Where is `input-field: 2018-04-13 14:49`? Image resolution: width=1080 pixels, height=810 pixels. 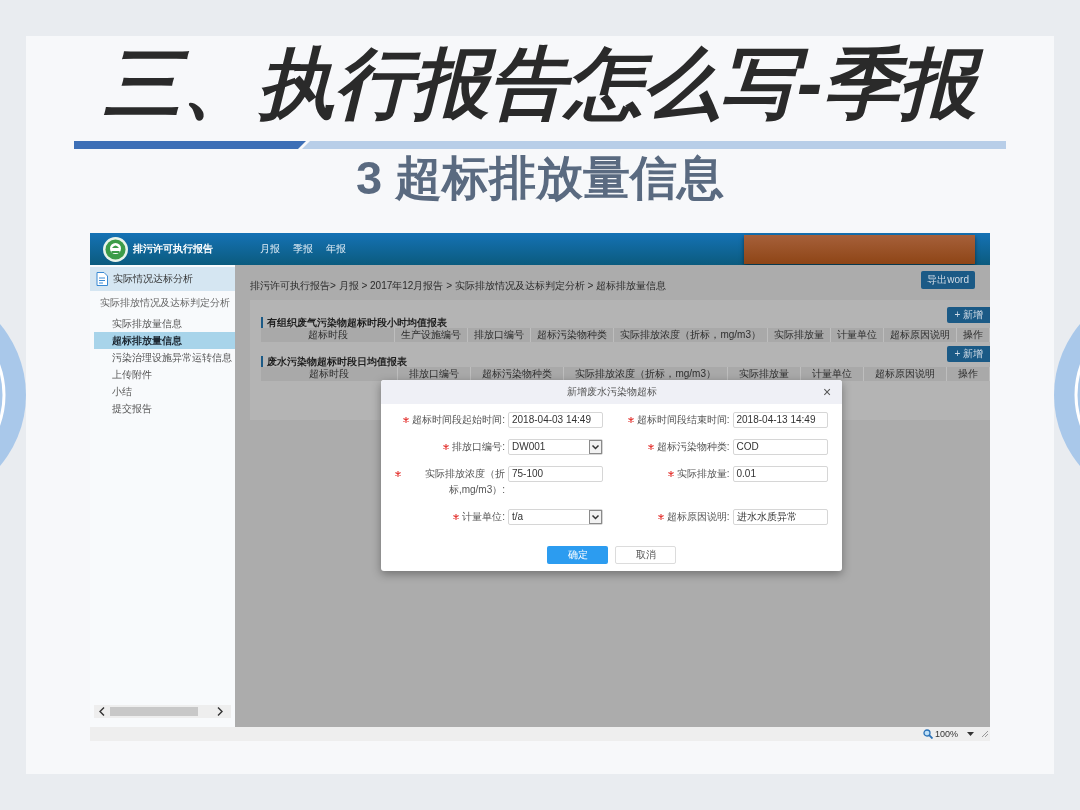 input-field: 2018-04-13 14:49 is located at coordinates (780, 420).